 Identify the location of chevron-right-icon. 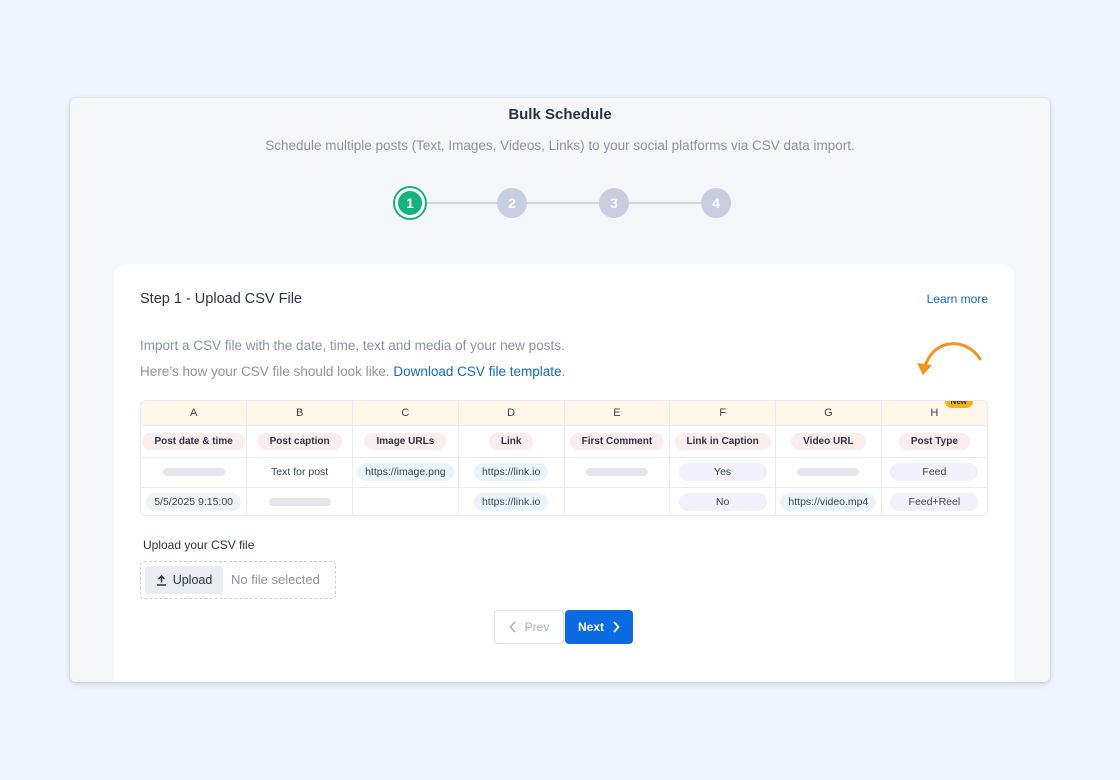
(616, 627).